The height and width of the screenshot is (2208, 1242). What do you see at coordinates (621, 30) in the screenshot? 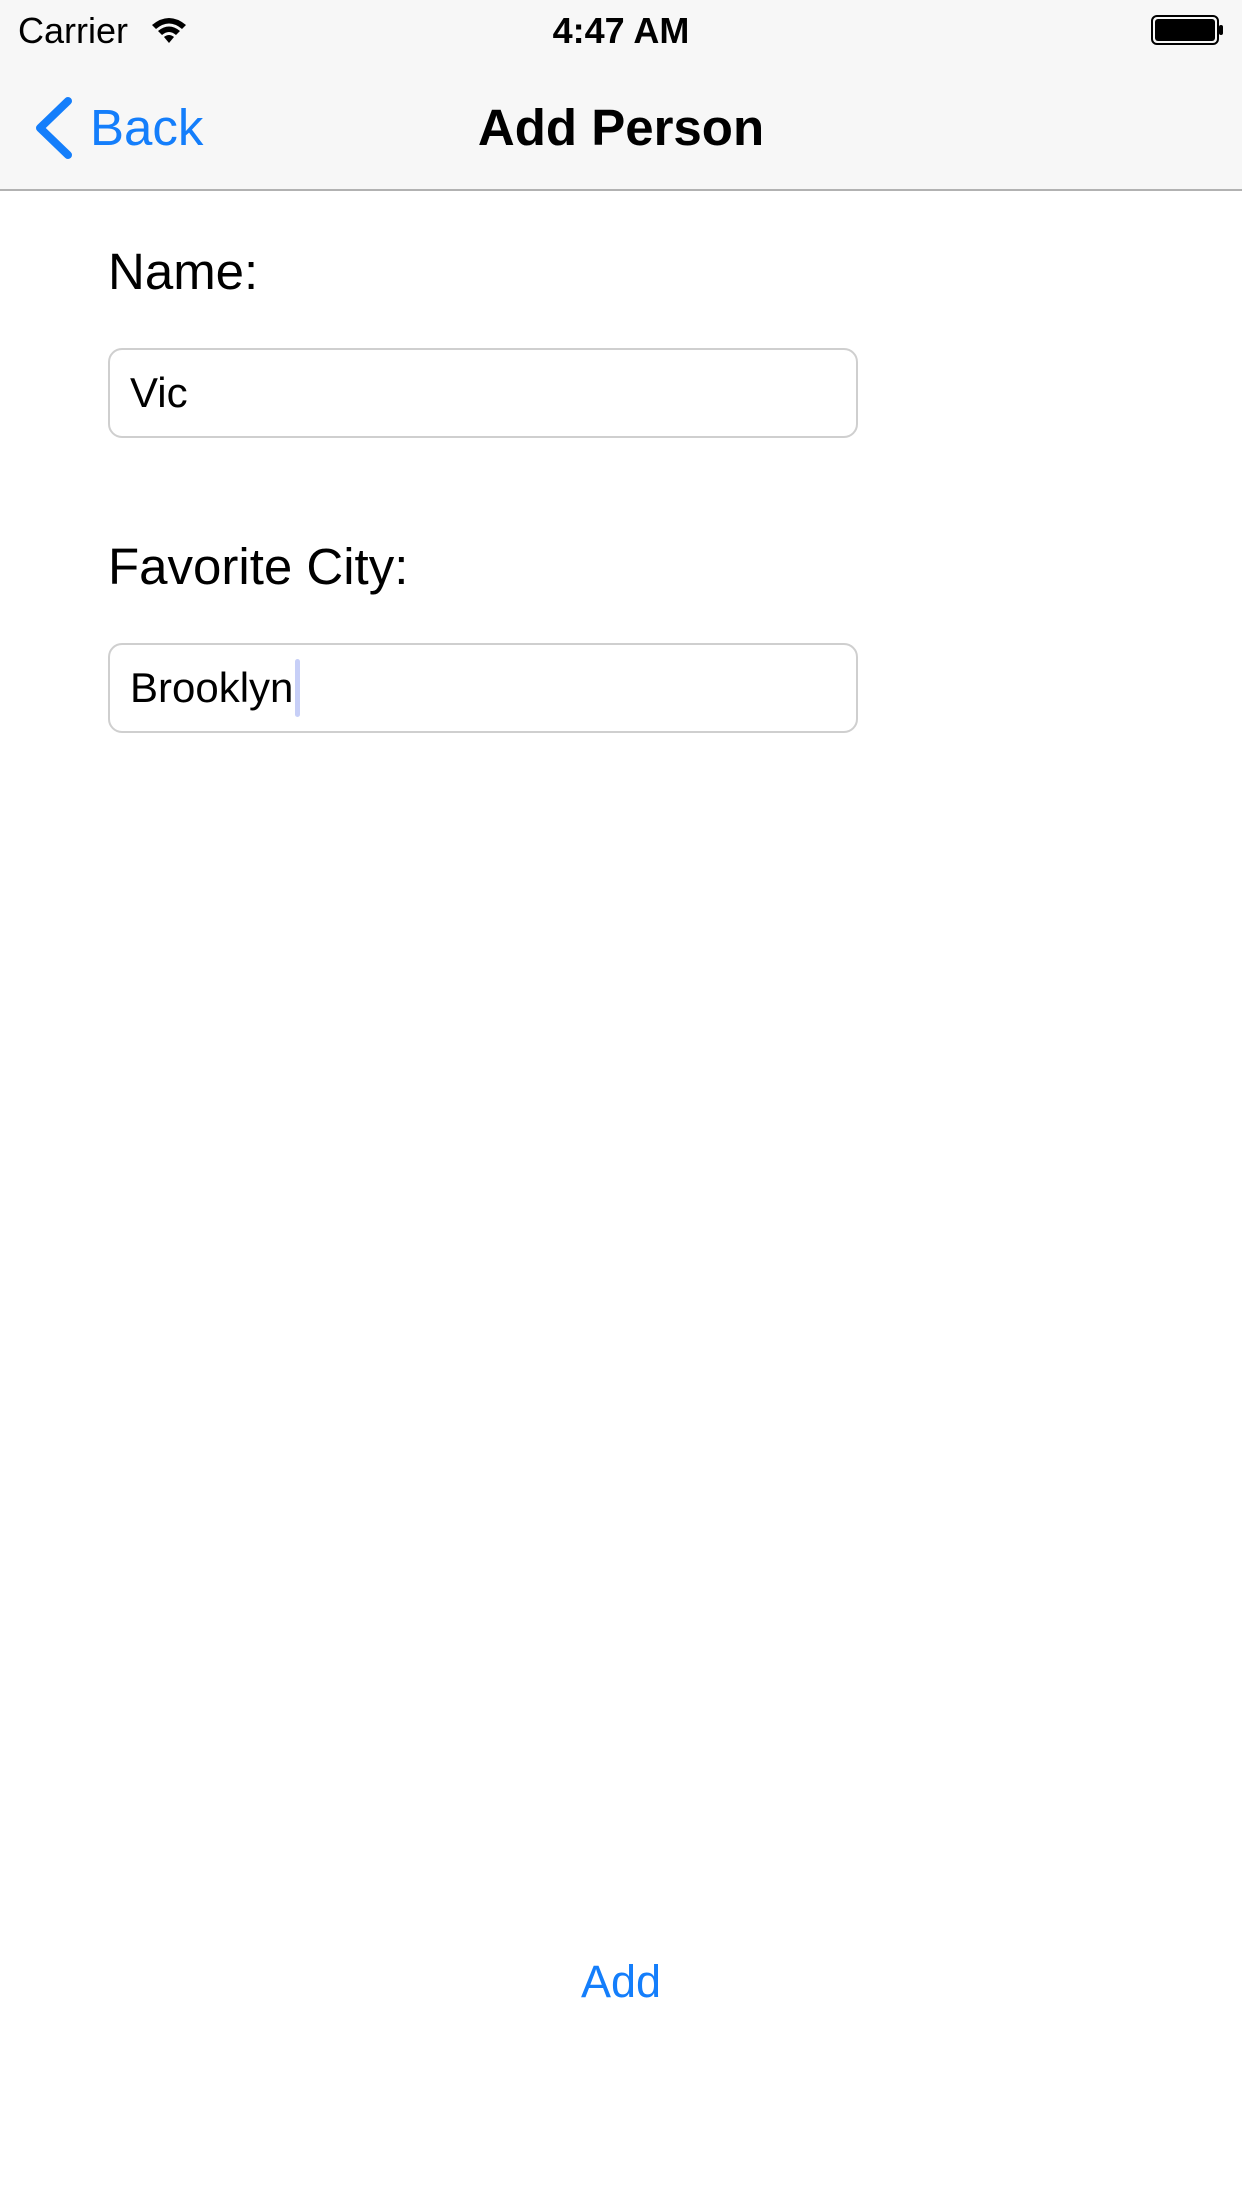
I see `status-time: 4:47 AM` at bounding box center [621, 30].